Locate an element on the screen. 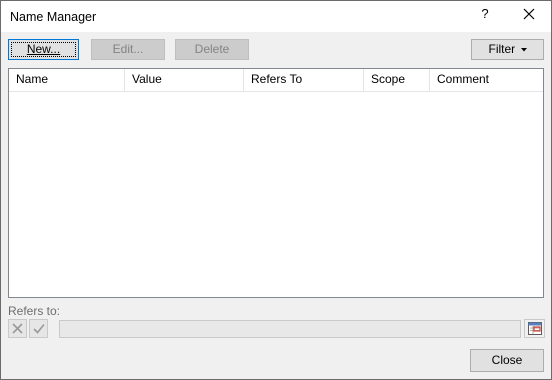  close-button-label: Close is located at coordinates (507, 360).